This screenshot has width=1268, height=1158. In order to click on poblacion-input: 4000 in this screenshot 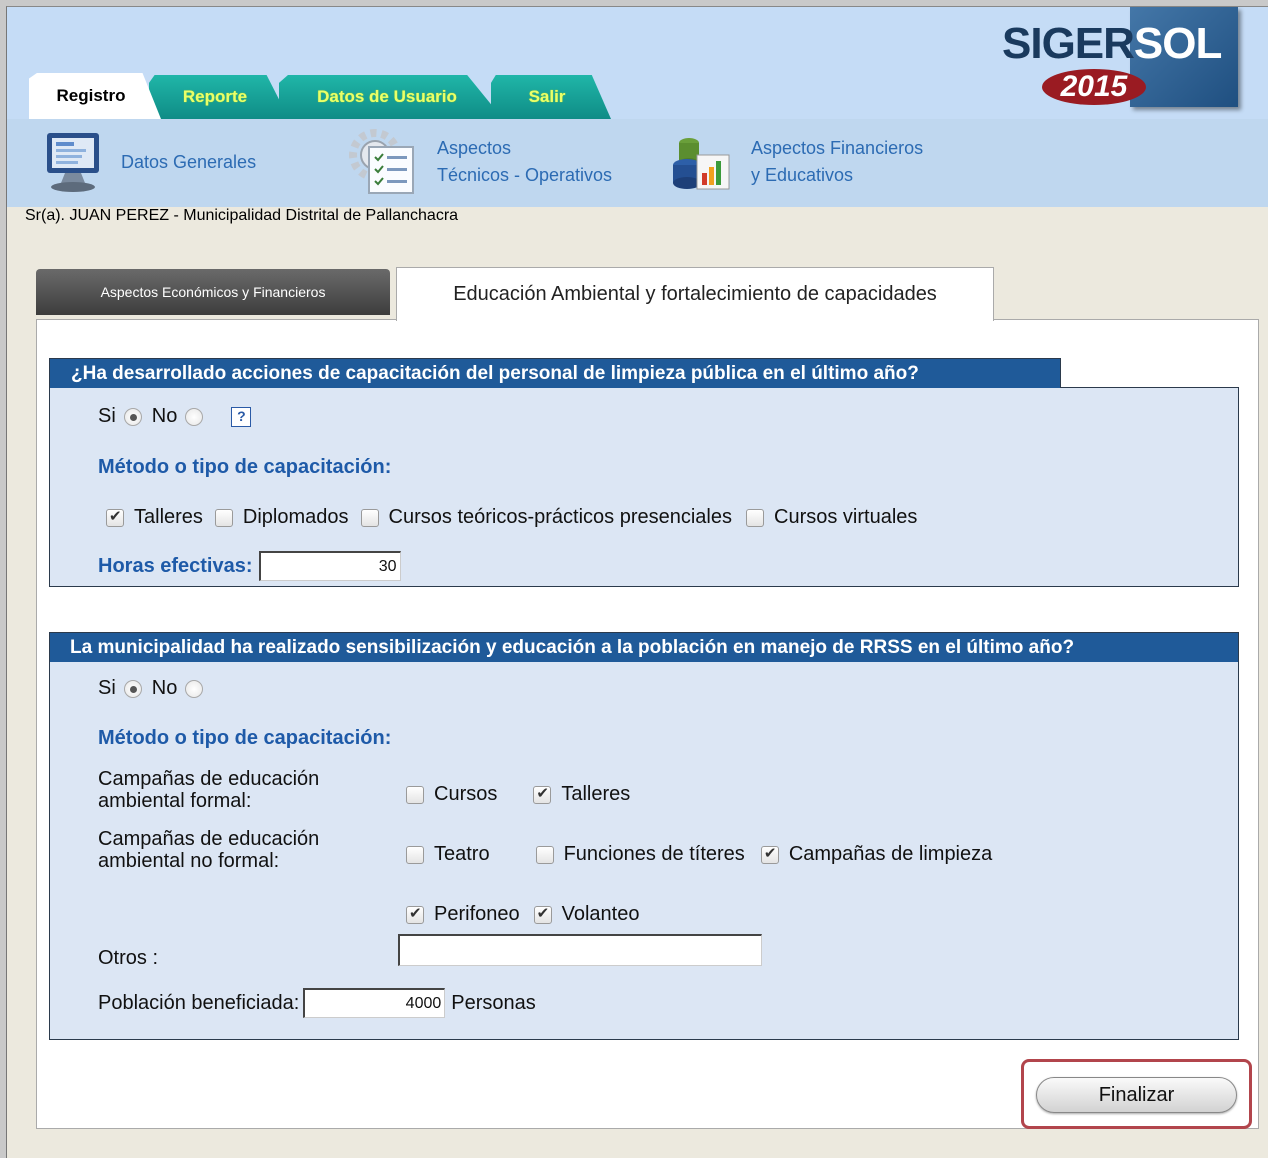, I will do `click(374, 1003)`.